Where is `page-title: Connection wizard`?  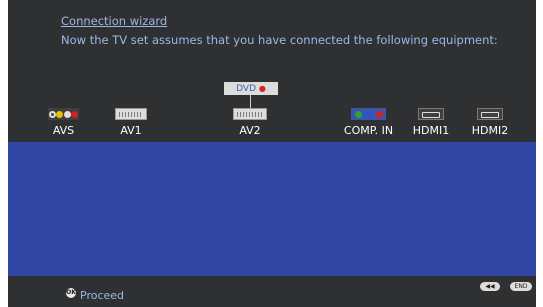
page-title: Connection wizard is located at coordinates (114, 21).